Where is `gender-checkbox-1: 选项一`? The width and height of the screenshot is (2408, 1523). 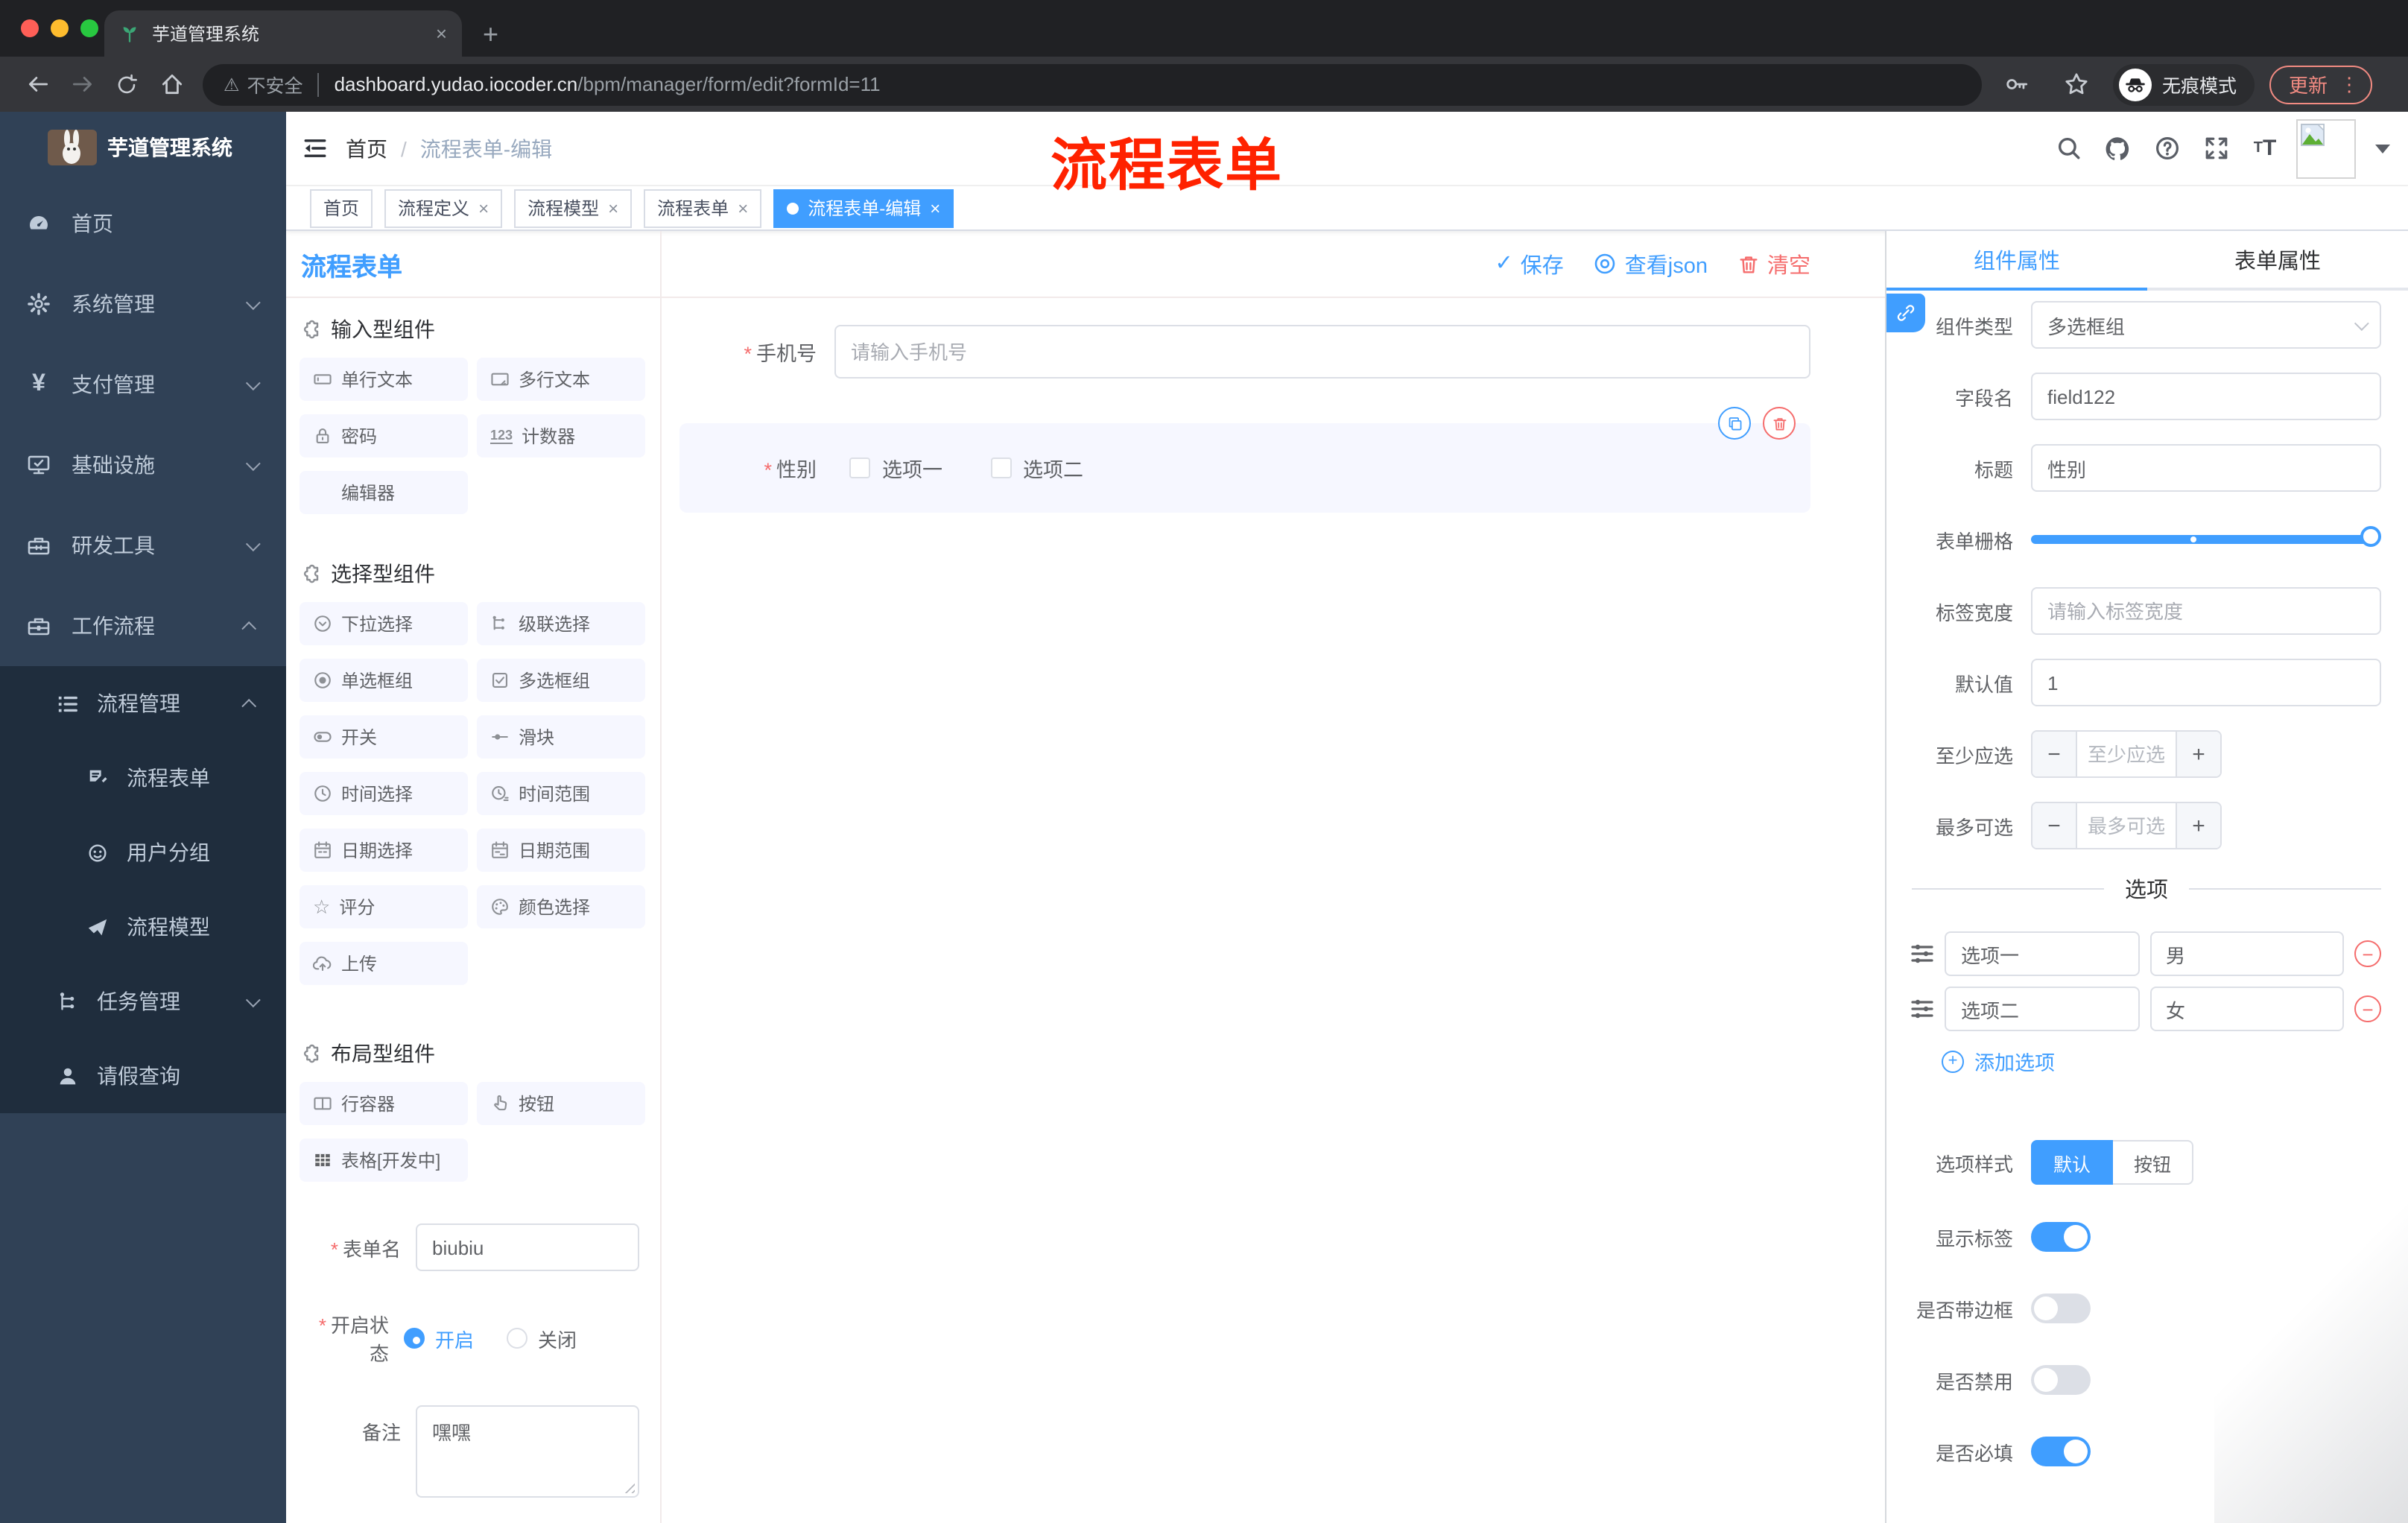 gender-checkbox-1: 选项一 is located at coordinates (895, 468).